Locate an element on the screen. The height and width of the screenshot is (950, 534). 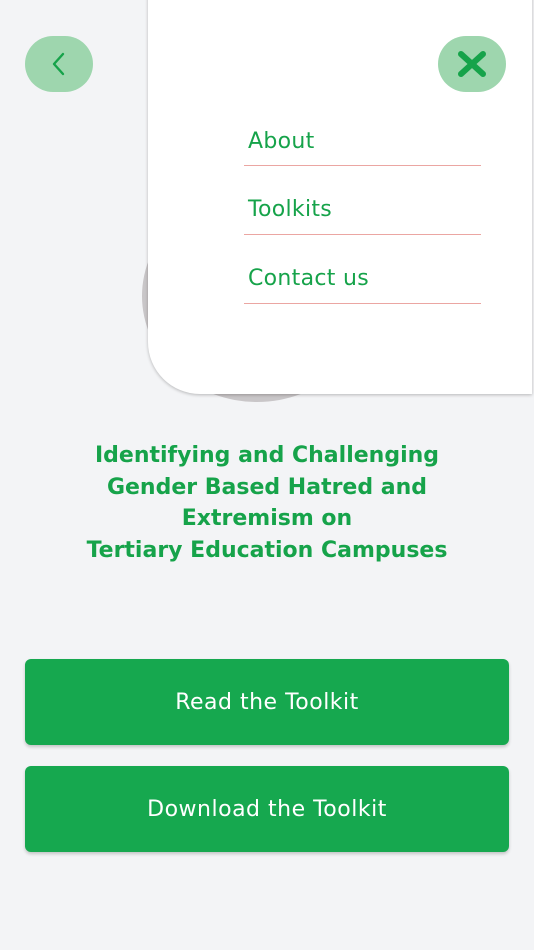
close-icon is located at coordinates (472, 64).